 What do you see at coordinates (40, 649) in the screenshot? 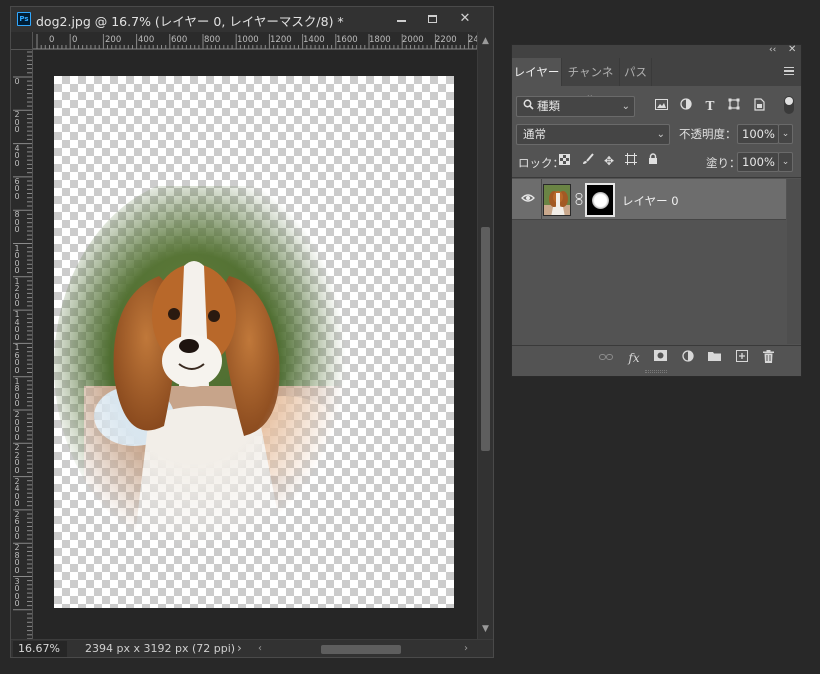
I see `zoom-level-field: 16.67%` at bounding box center [40, 649].